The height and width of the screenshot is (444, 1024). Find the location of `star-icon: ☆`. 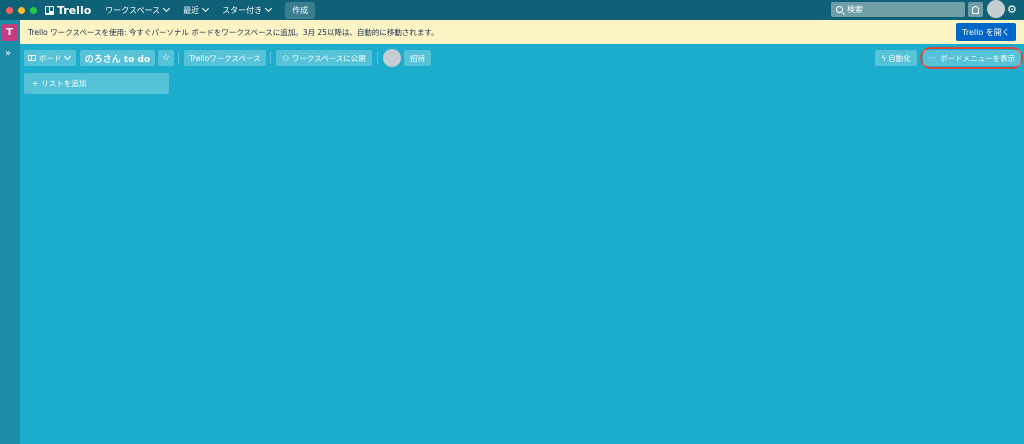

star-icon: ☆ is located at coordinates (166, 58).